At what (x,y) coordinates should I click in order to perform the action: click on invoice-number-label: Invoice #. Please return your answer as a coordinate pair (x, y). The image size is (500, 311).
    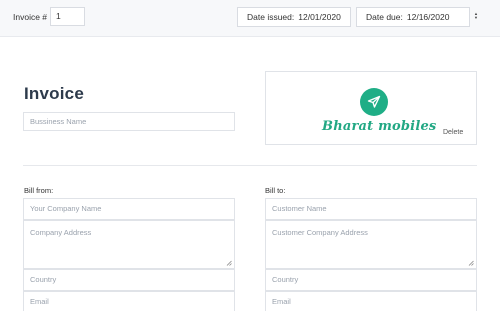
    Looking at the image, I should click on (30, 17).